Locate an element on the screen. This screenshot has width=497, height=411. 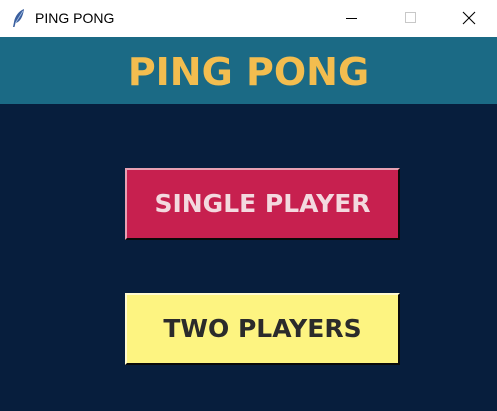
minimize-icon is located at coordinates (351, 18).